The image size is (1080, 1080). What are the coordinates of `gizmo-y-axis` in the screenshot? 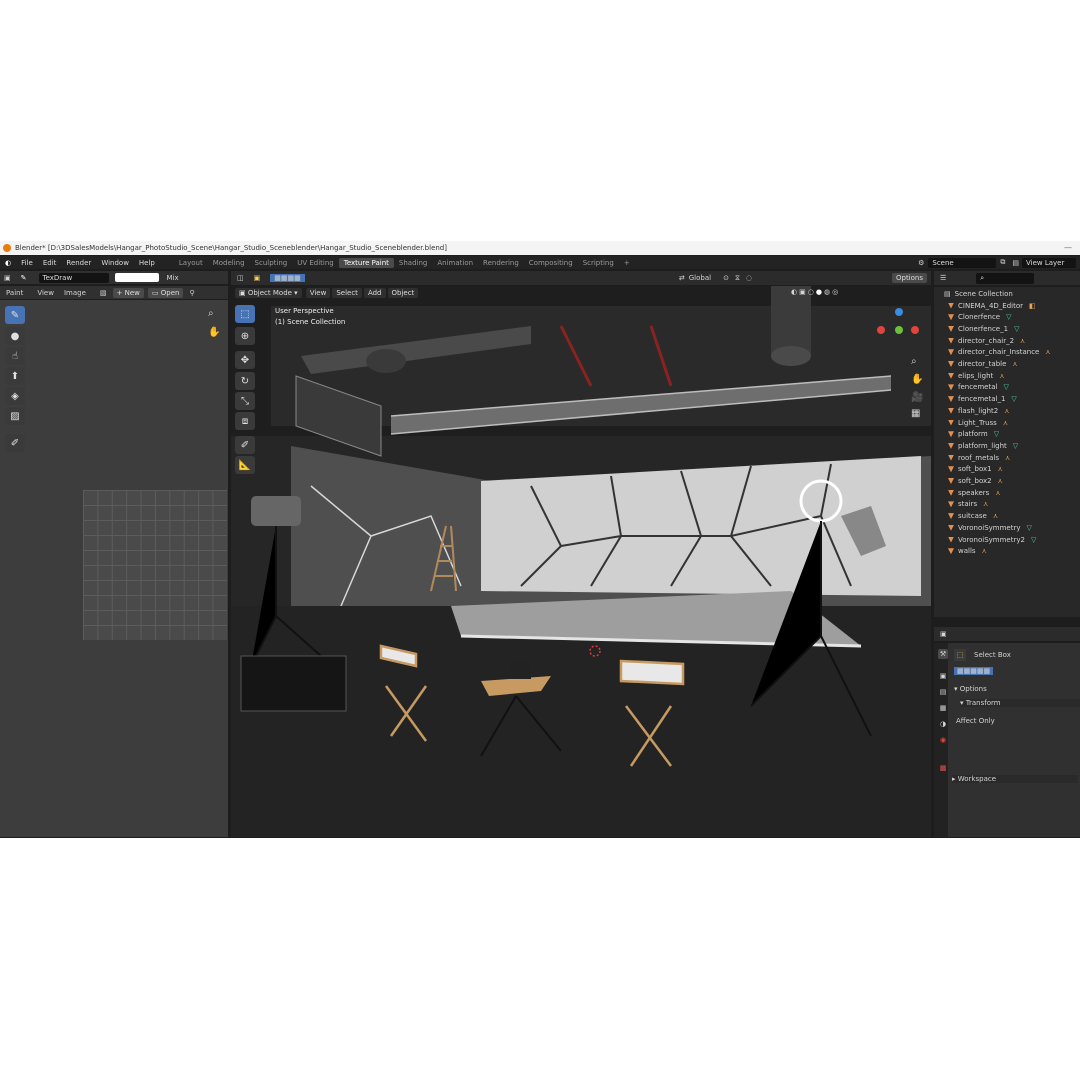 It's located at (899, 312).